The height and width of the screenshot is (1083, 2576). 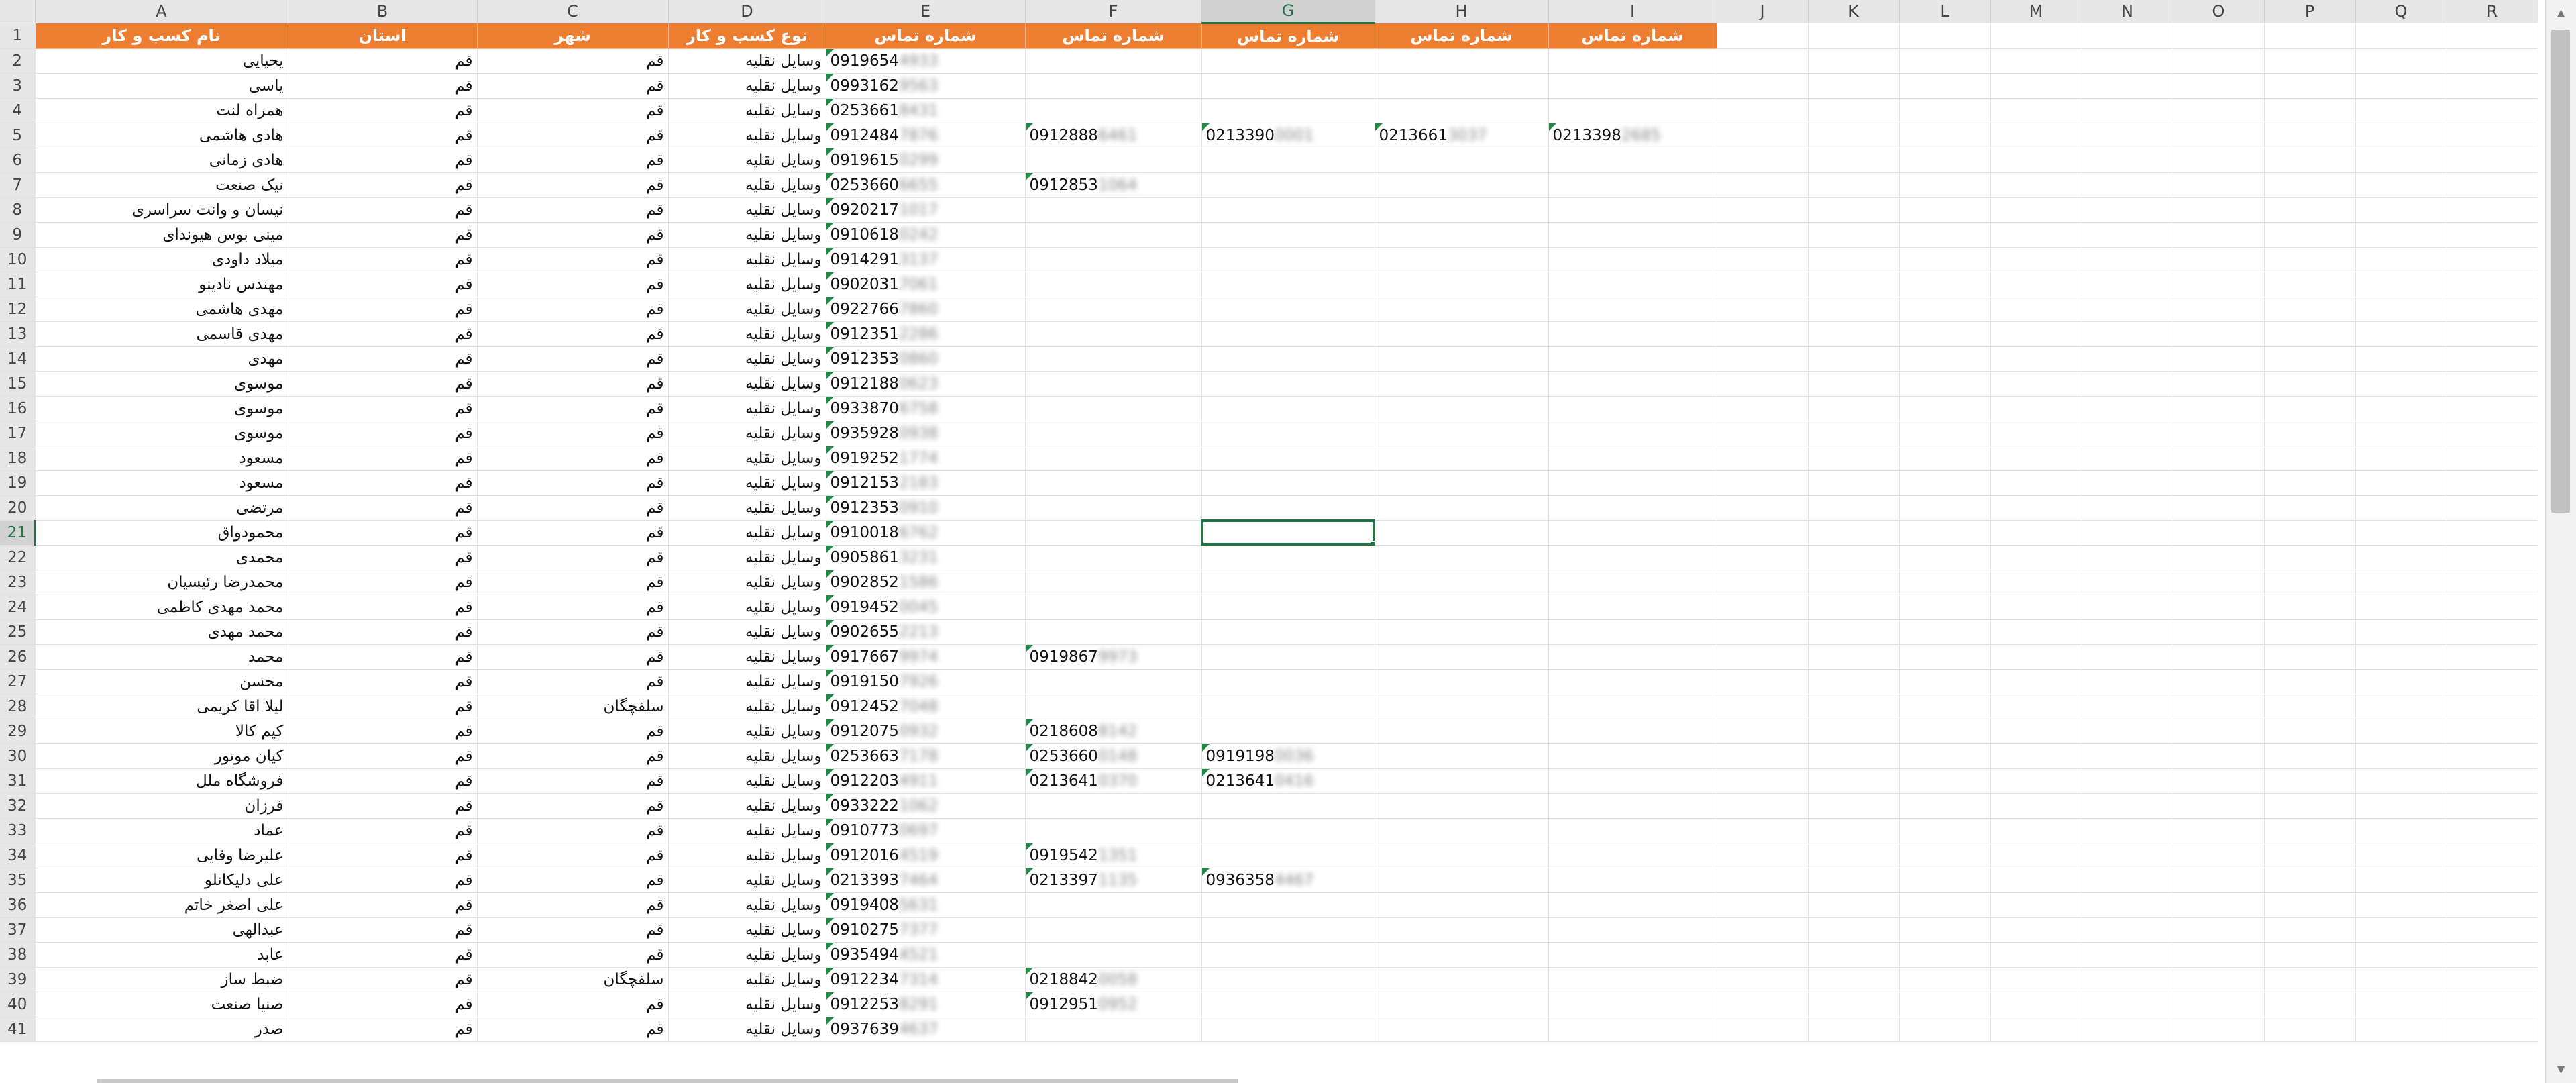 I want to click on cell-J40, so click(x=1763, y=1004).